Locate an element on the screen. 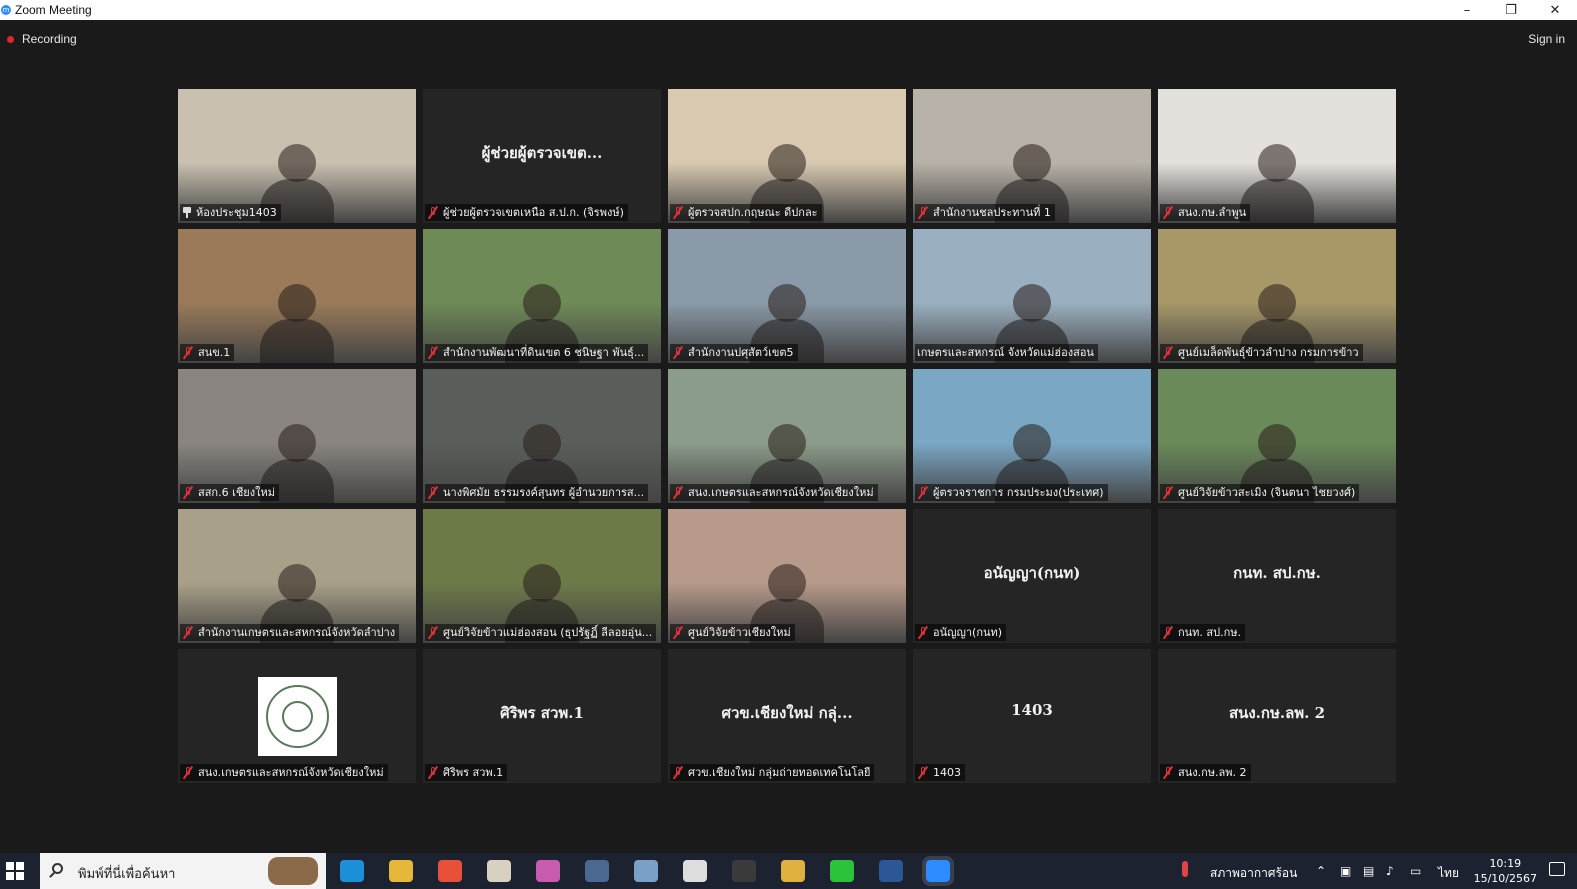 This screenshot has width=1577, height=889. camera-icon is located at coordinates (695, 871).